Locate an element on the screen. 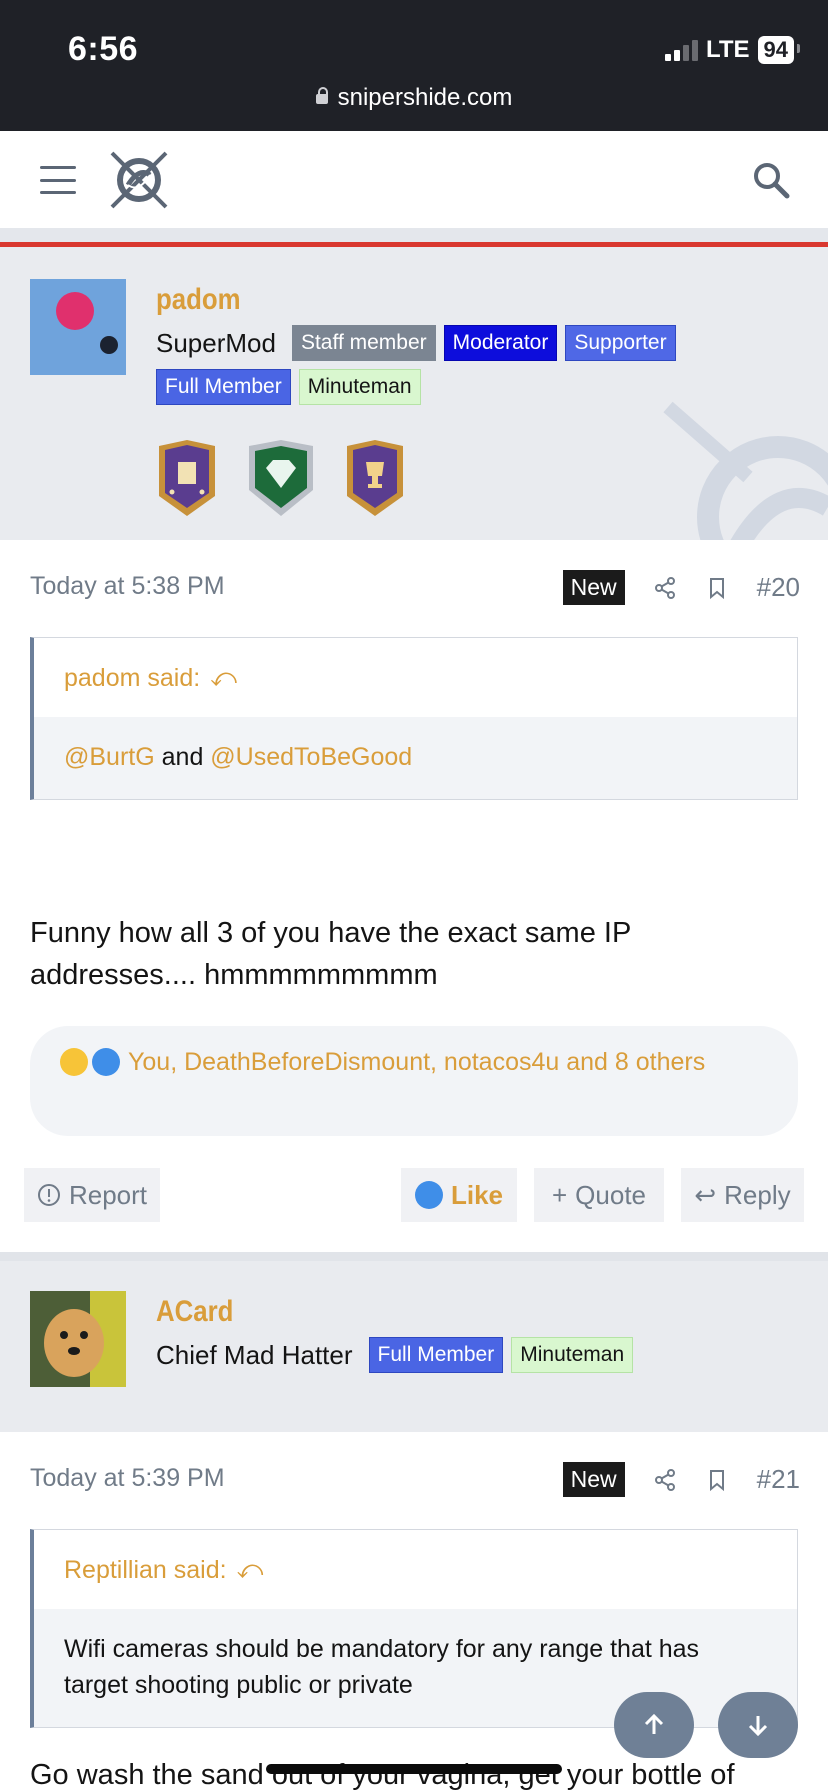  username: padom is located at coordinates (198, 300).